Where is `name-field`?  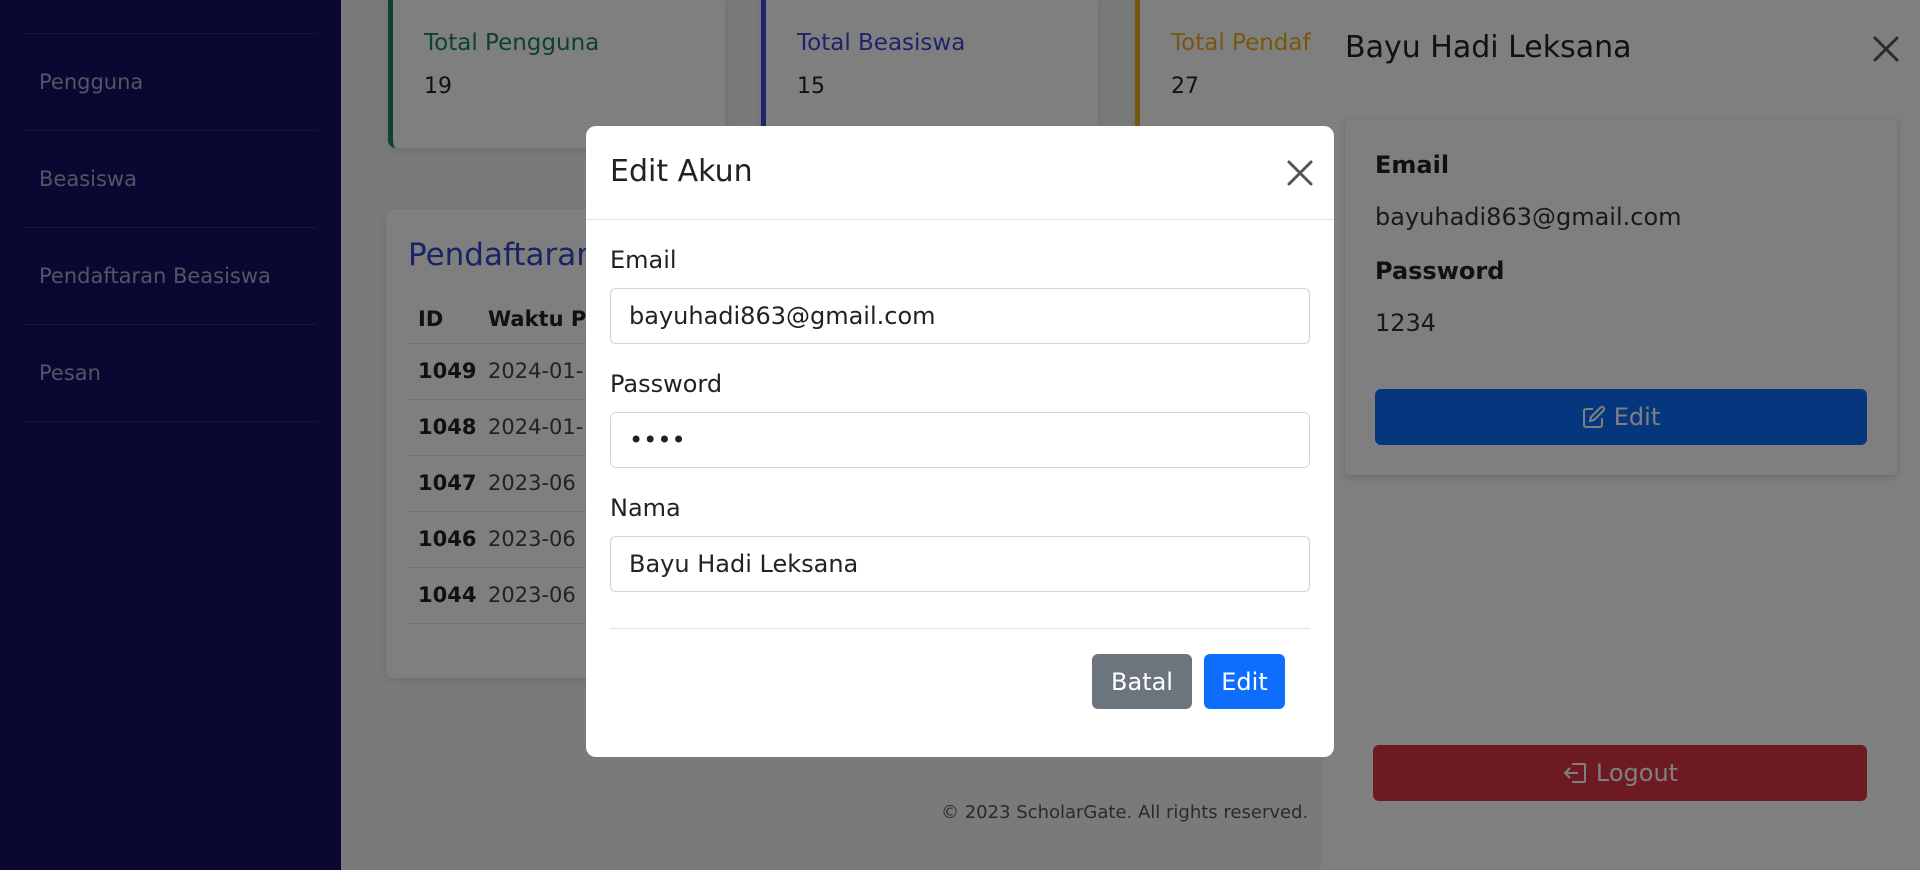
name-field is located at coordinates (960, 564).